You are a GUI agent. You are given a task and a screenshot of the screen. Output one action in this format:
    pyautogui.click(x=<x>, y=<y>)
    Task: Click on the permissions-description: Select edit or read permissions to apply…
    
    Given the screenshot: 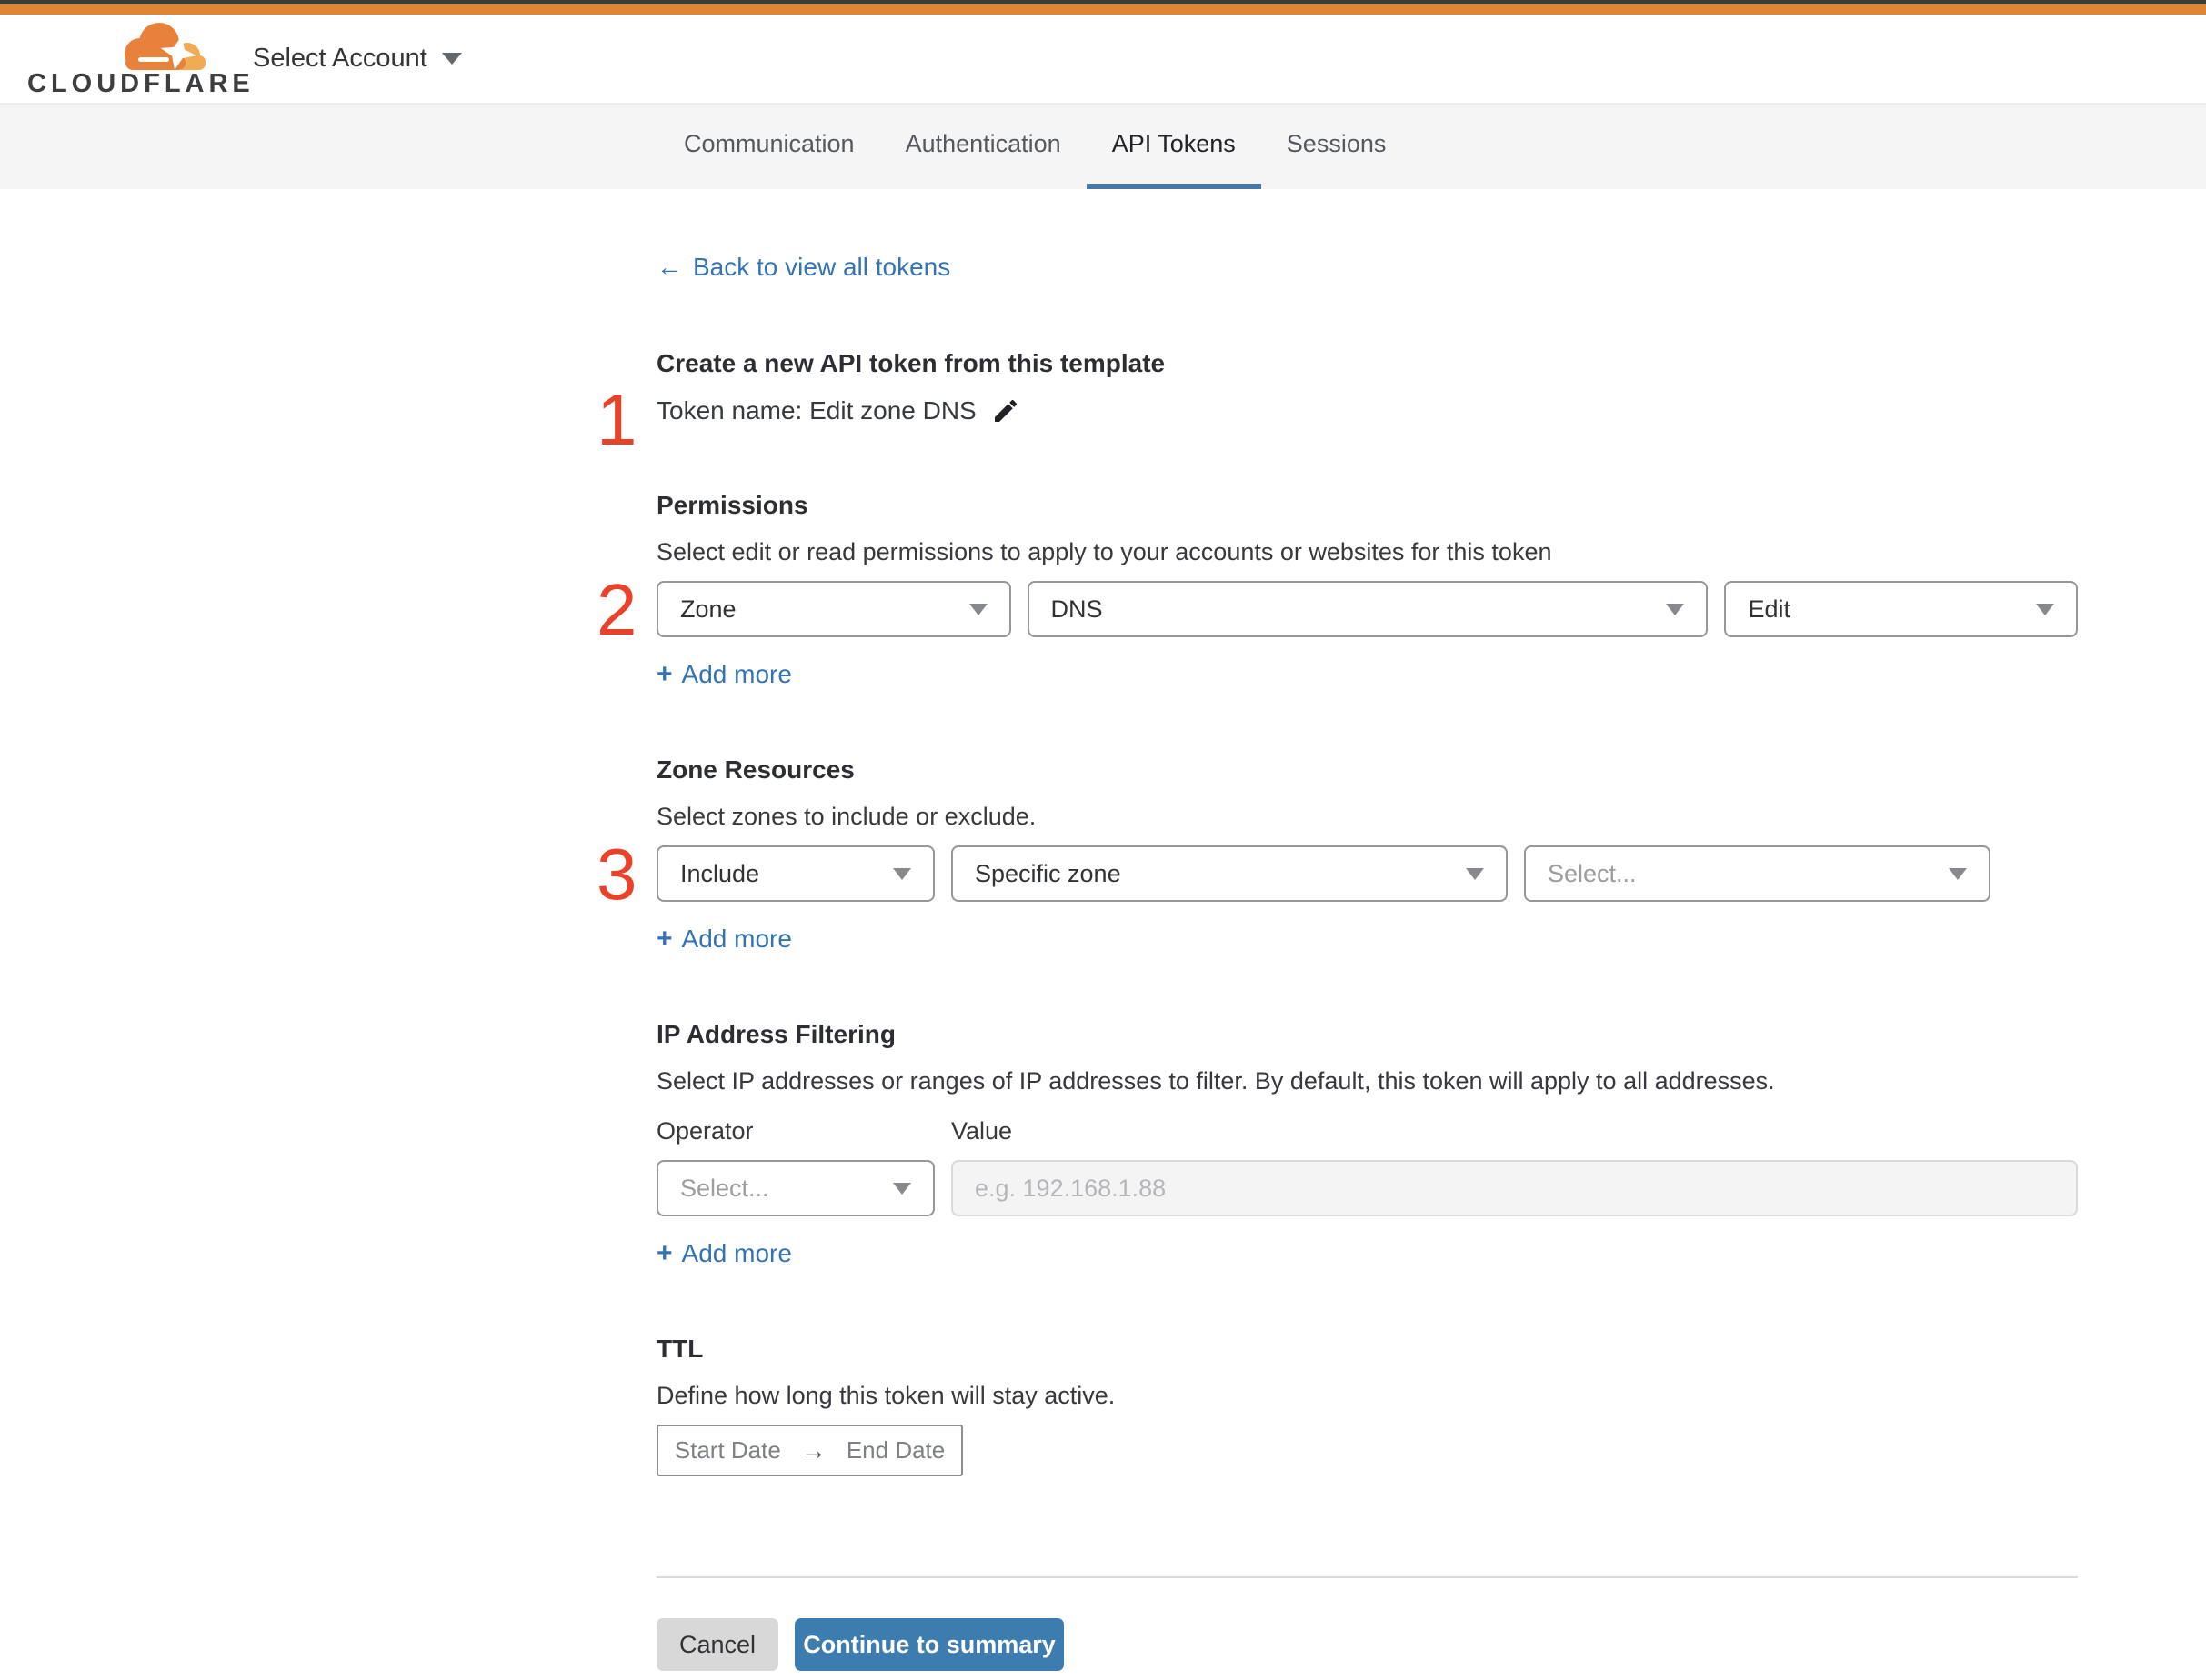 What is the action you would take?
    pyautogui.click(x=1104, y=552)
    